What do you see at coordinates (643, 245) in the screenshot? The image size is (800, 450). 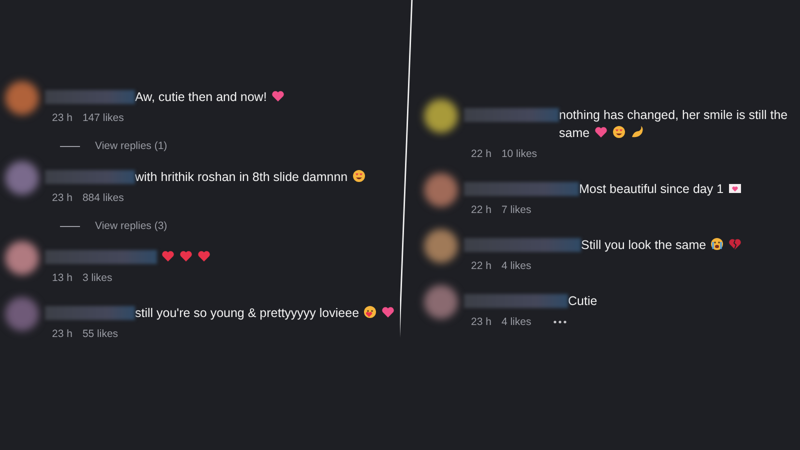 I see `comment-text: Still you look the same` at bounding box center [643, 245].